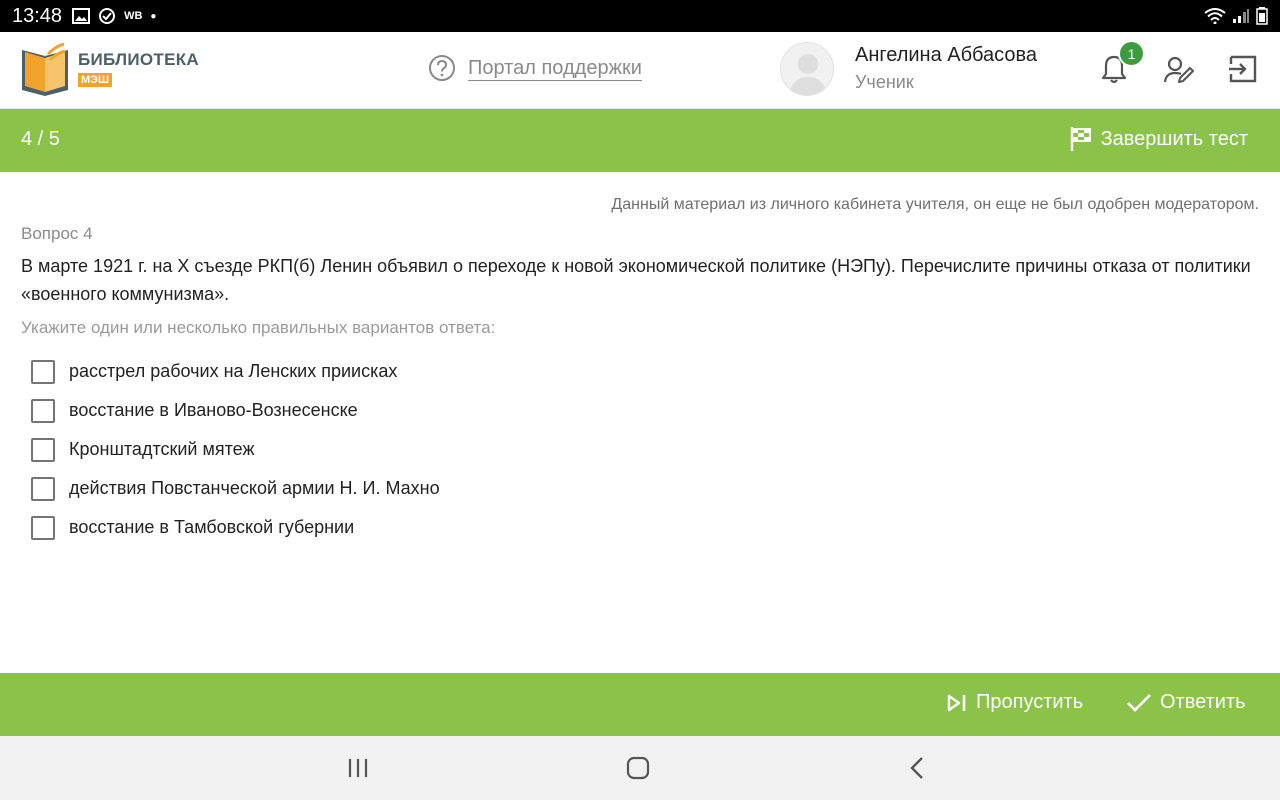 The height and width of the screenshot is (800, 1280). I want to click on logout-button, so click(1243, 71).